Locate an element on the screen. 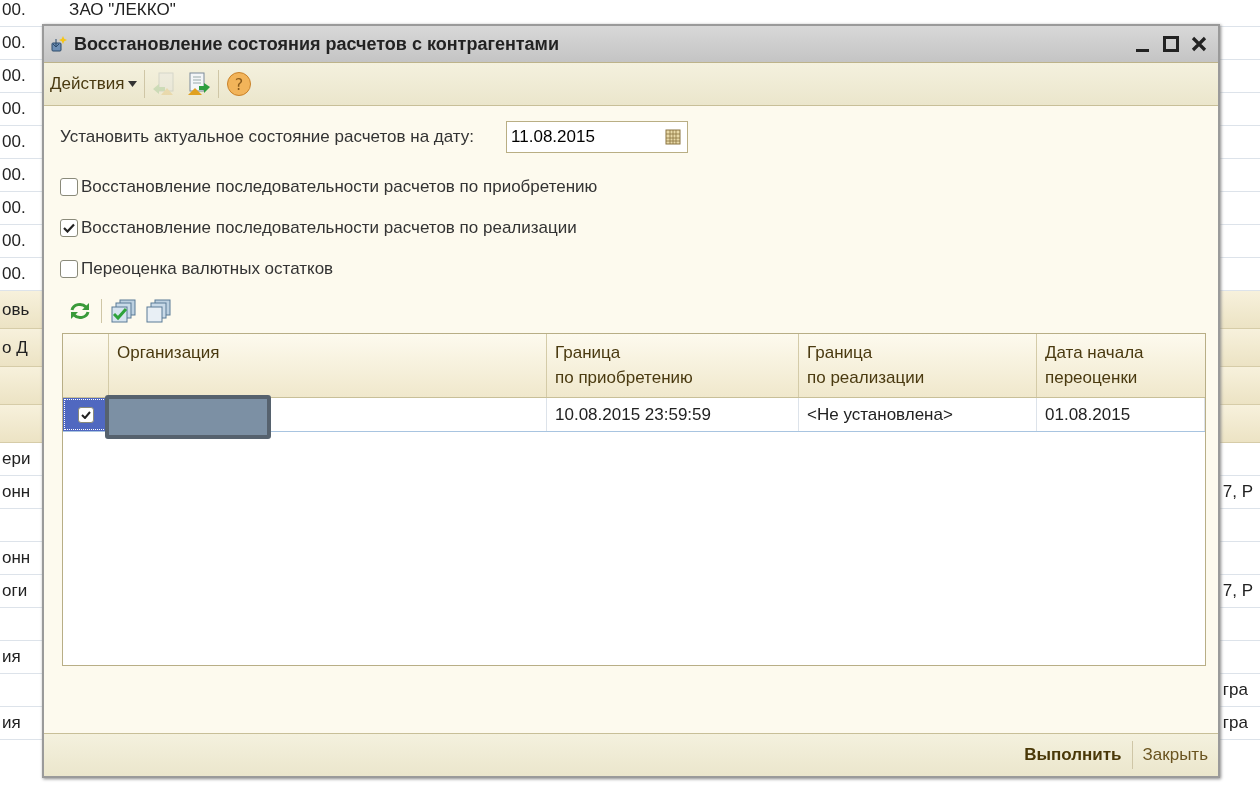  table-cell: 01.08.2015 is located at coordinates (1088, 414).